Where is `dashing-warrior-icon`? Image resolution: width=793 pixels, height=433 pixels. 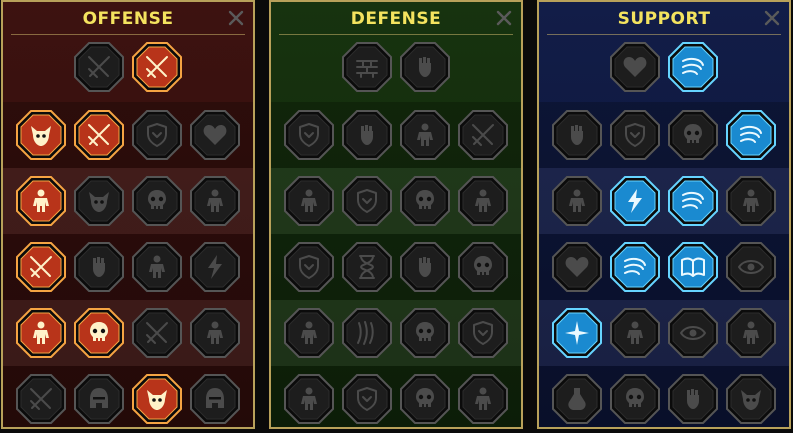 dashing-warrior-icon is located at coordinates (309, 332).